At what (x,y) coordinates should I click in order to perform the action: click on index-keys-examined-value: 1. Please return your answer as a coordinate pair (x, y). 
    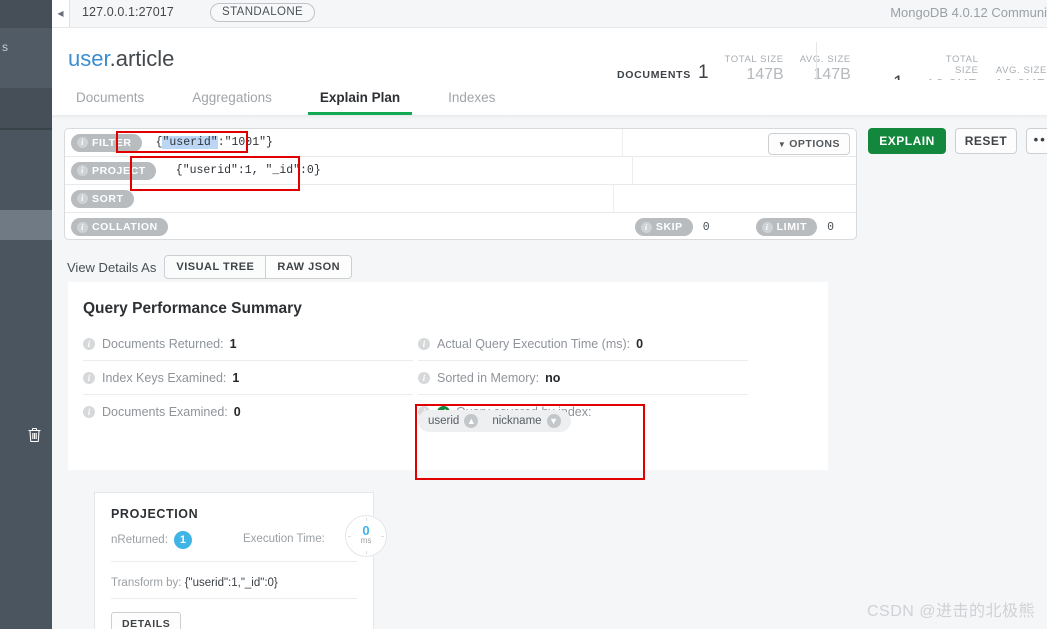
    Looking at the image, I should click on (236, 377).